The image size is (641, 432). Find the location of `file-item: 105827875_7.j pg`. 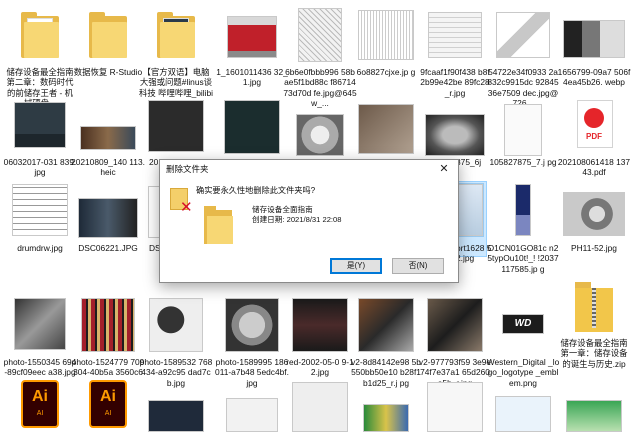

file-item: 105827875_7.j pg is located at coordinates (523, 131).